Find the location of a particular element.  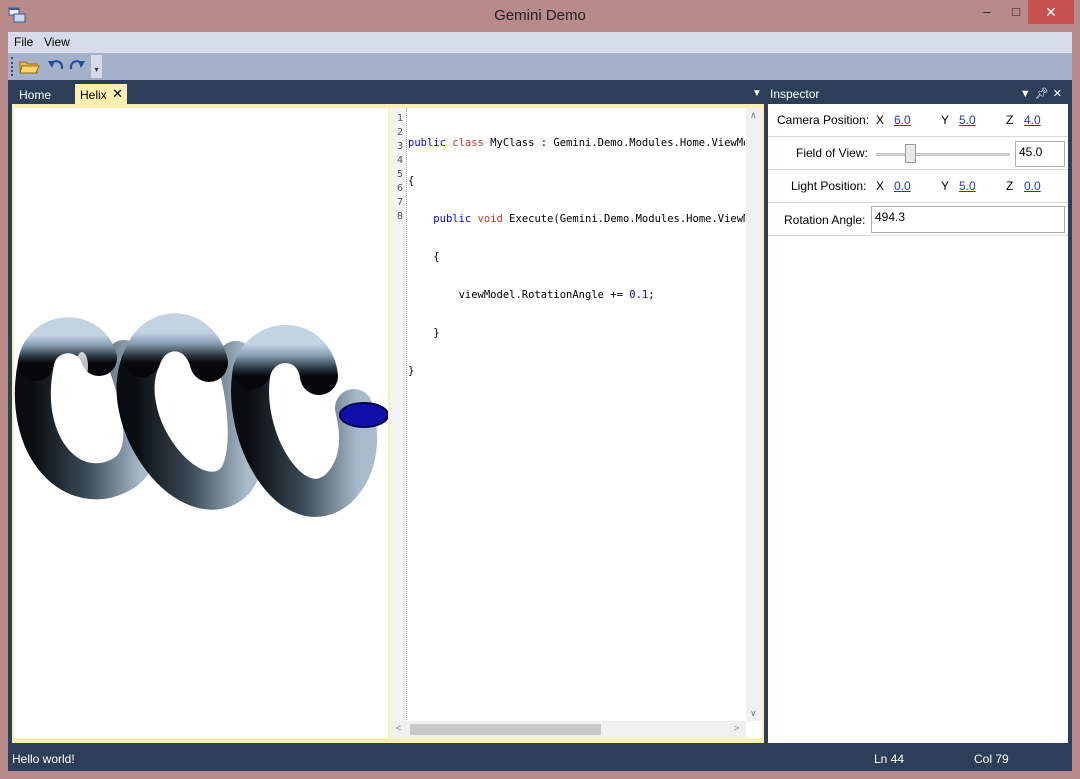

line-number: 1 is located at coordinates (399, 118).